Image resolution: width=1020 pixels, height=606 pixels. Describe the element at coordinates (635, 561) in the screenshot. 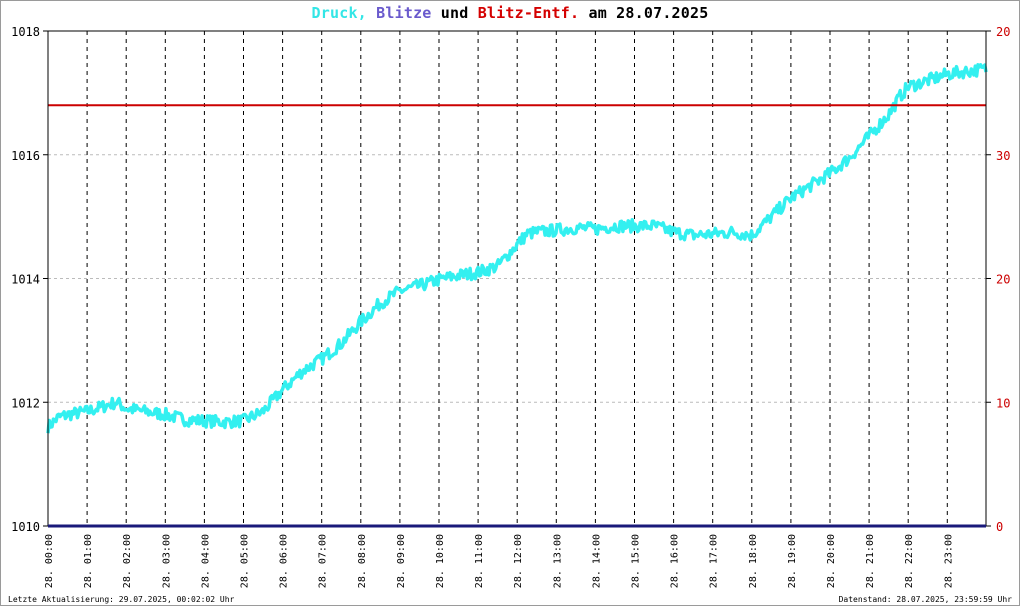

I see `x-tick-label: 28. 15:00` at that location.